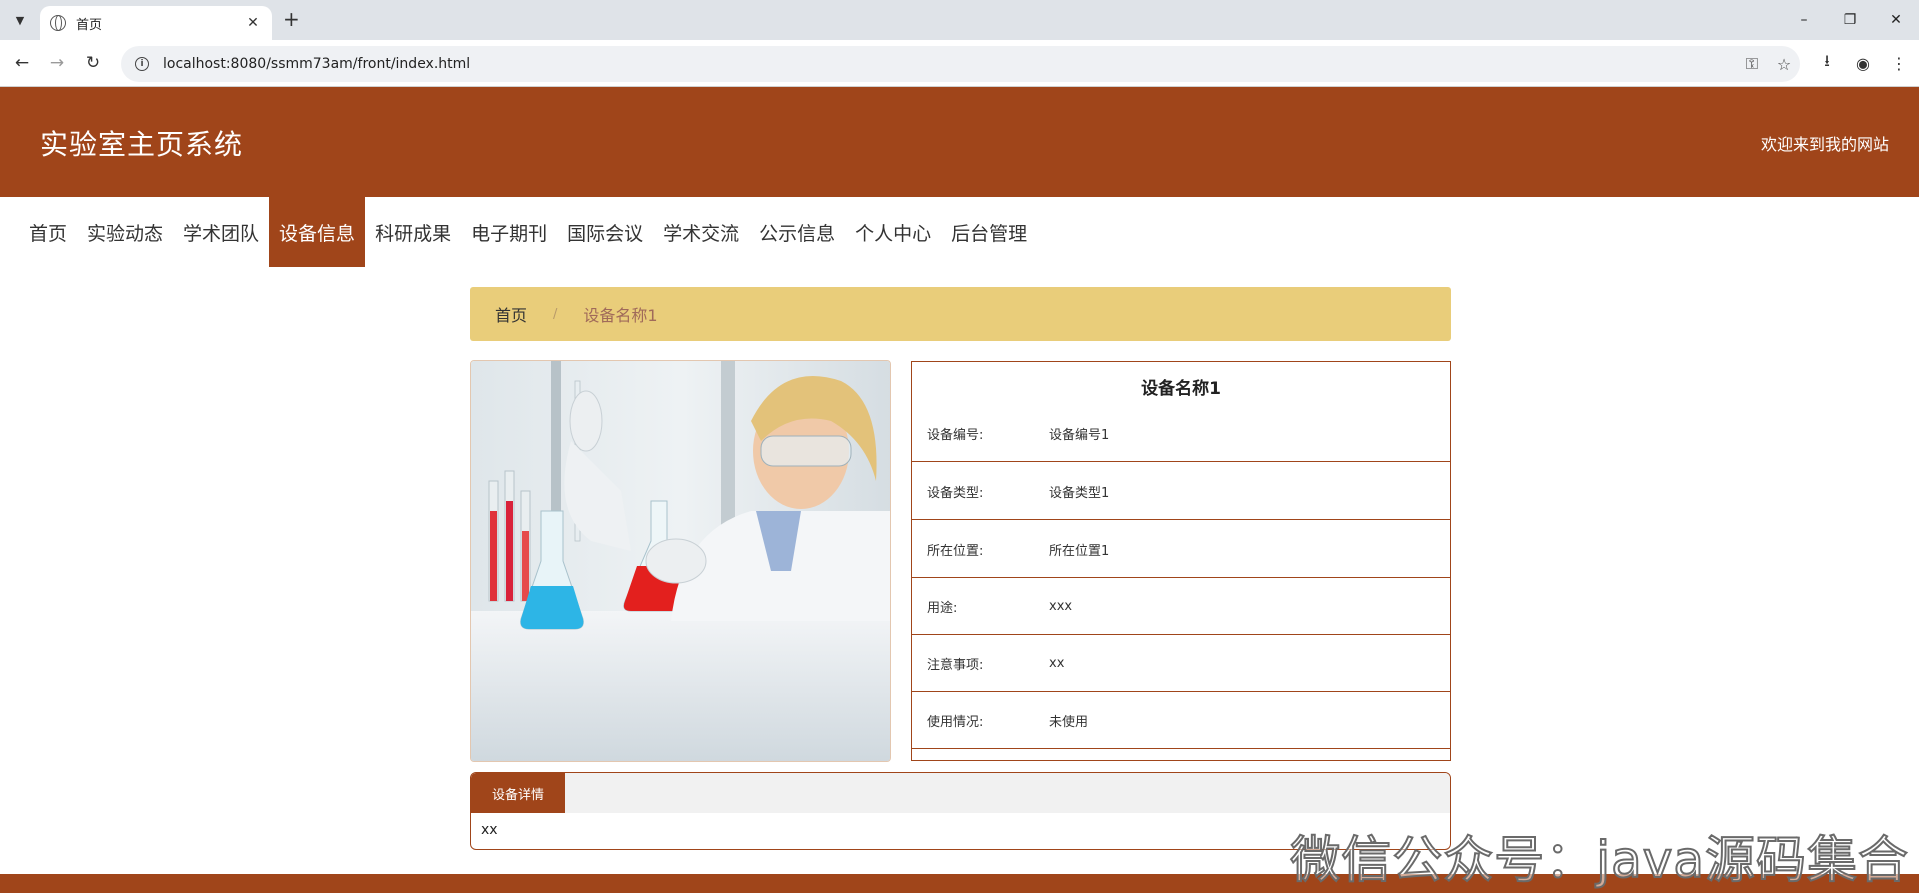  What do you see at coordinates (680, 561) in the screenshot?
I see `equipment-photo` at bounding box center [680, 561].